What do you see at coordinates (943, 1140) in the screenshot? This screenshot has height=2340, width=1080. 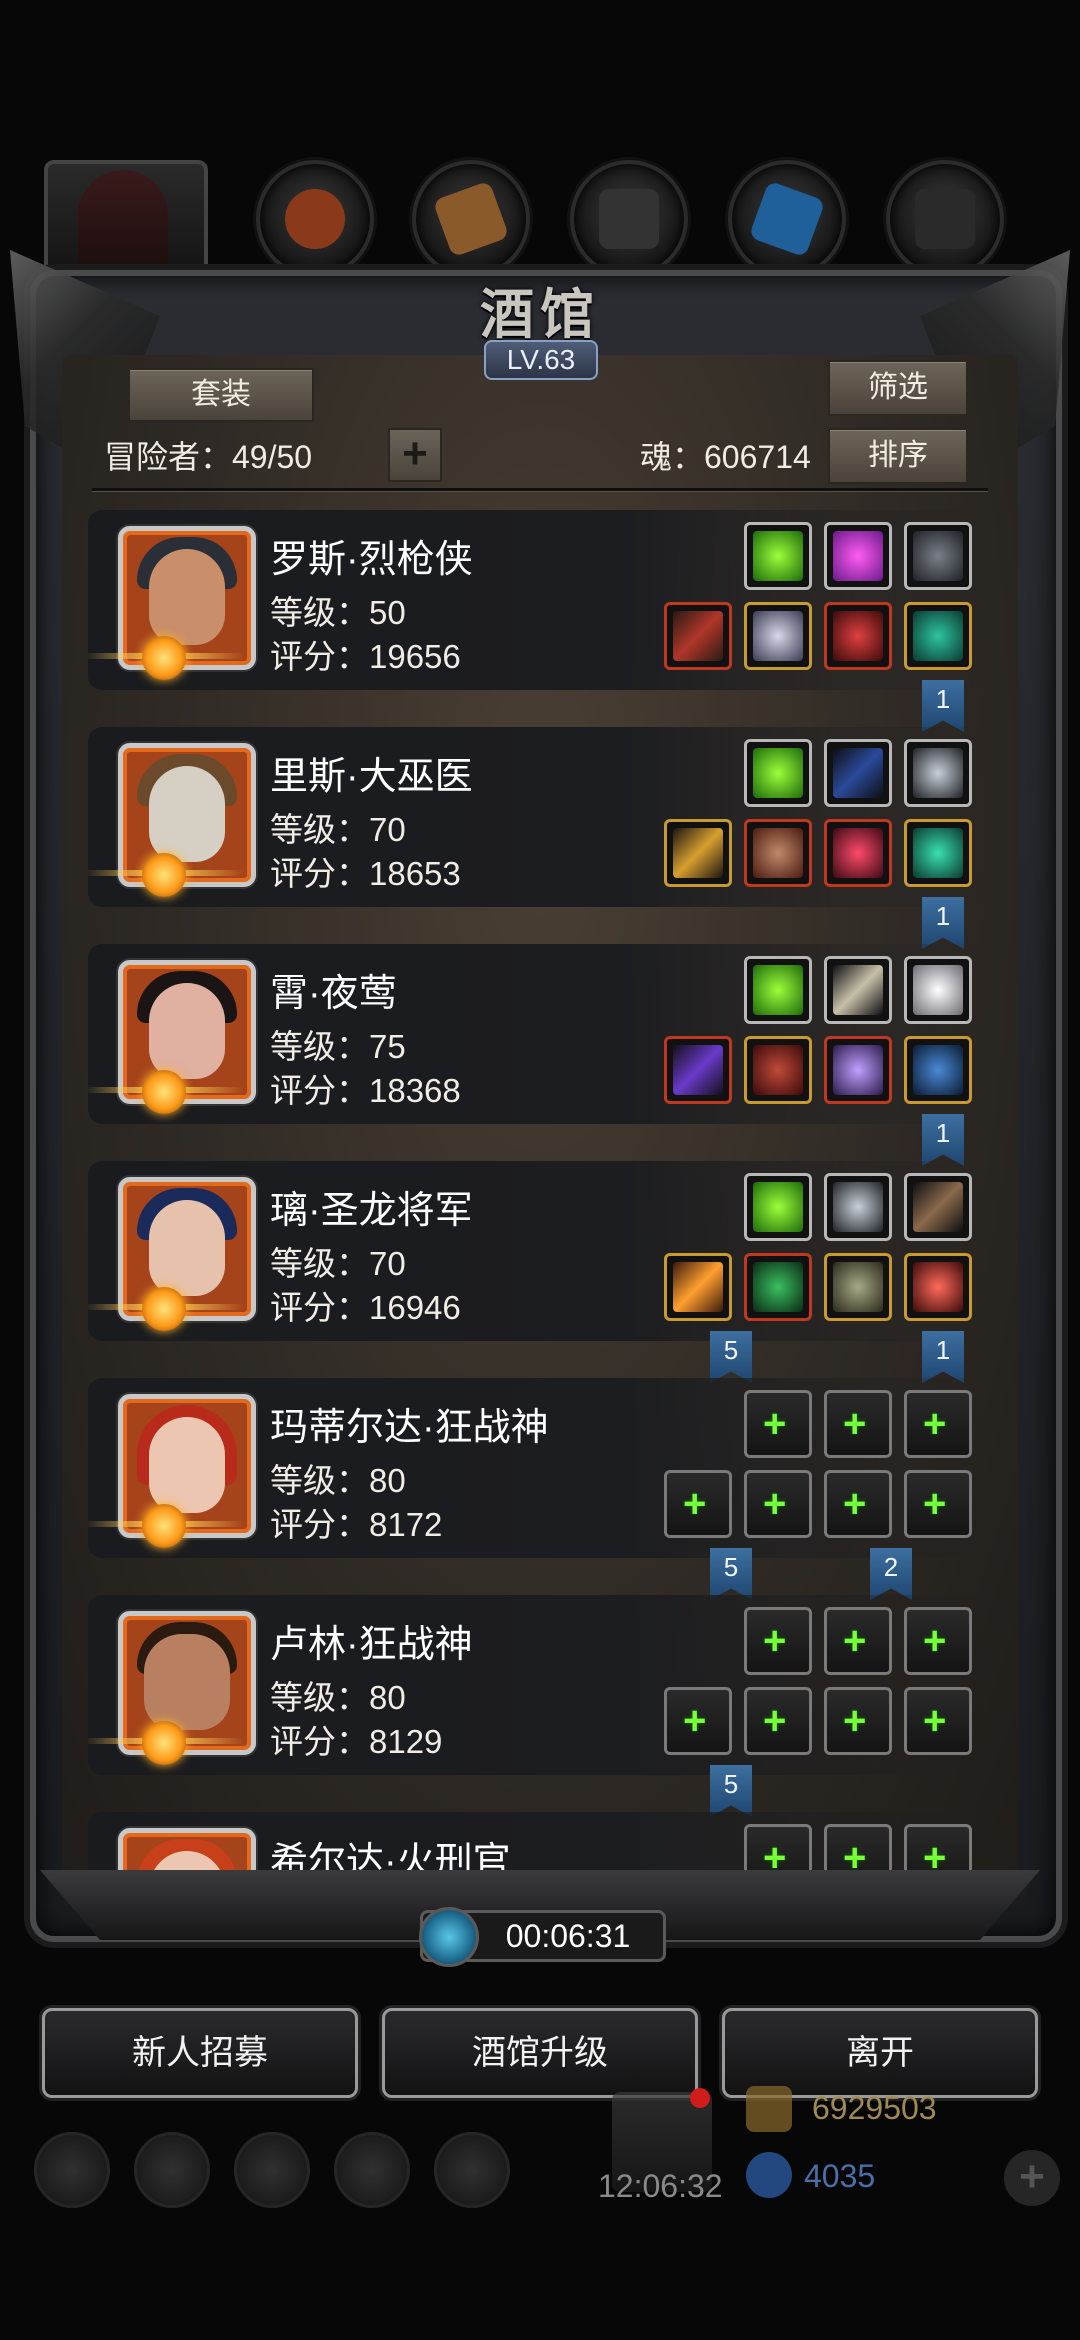 I see `rank-flag: 1` at bounding box center [943, 1140].